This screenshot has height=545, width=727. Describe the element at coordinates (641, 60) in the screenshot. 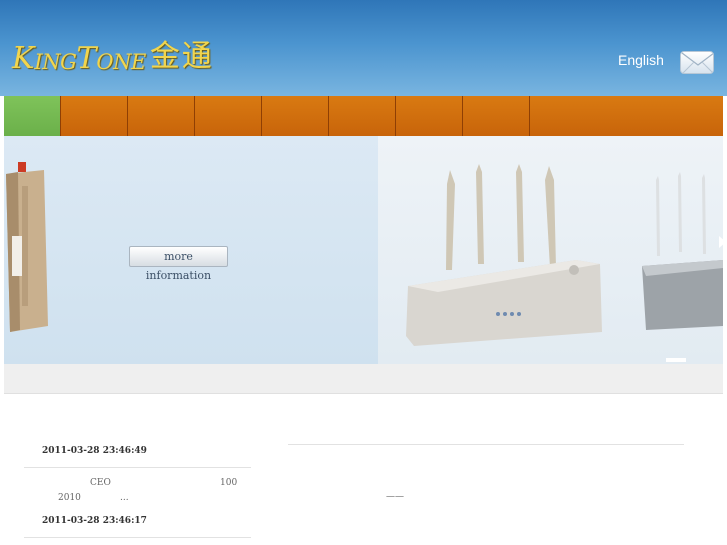

I see `language-link-english: English` at that location.